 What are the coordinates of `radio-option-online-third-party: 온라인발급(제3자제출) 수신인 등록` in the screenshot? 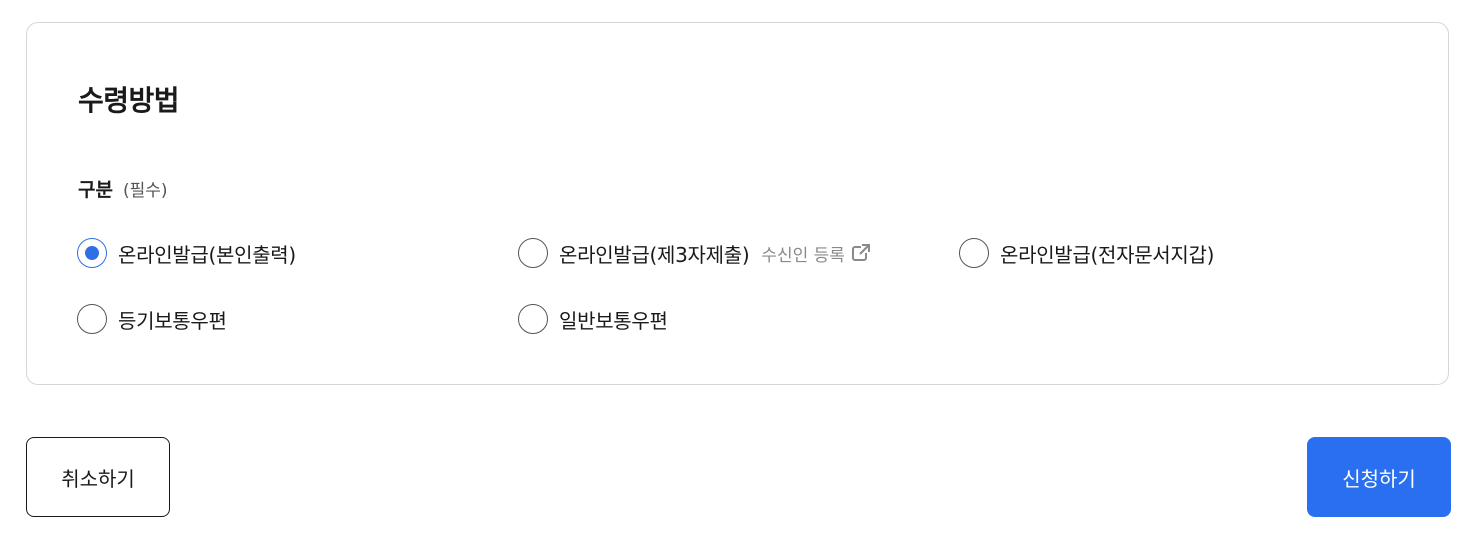 It's located at (694, 253).